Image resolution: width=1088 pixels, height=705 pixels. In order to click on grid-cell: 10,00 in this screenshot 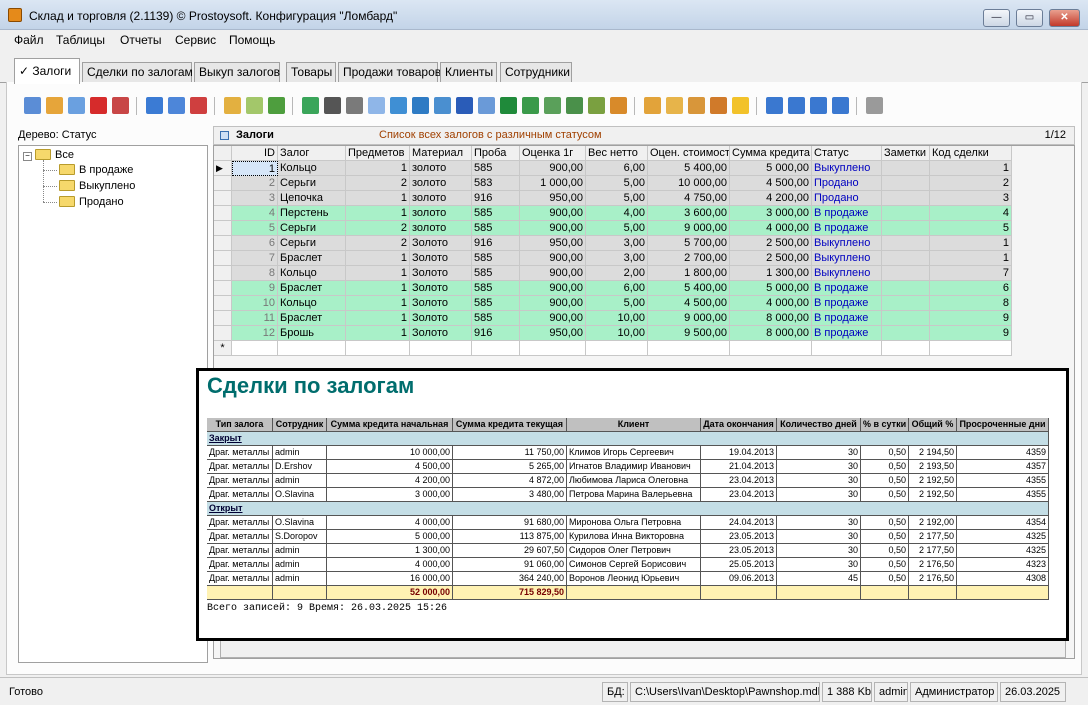, I will do `click(617, 333)`.